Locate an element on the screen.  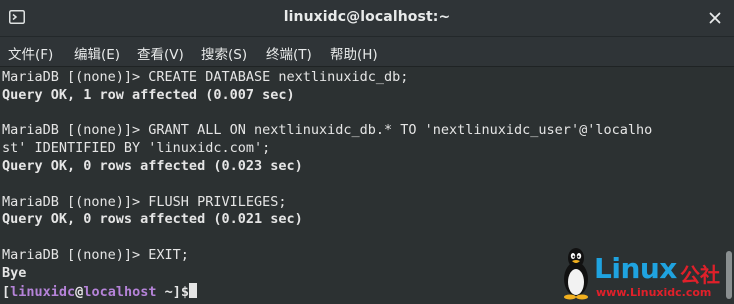
menu-help: 帮助(H) is located at coordinates (354, 53).